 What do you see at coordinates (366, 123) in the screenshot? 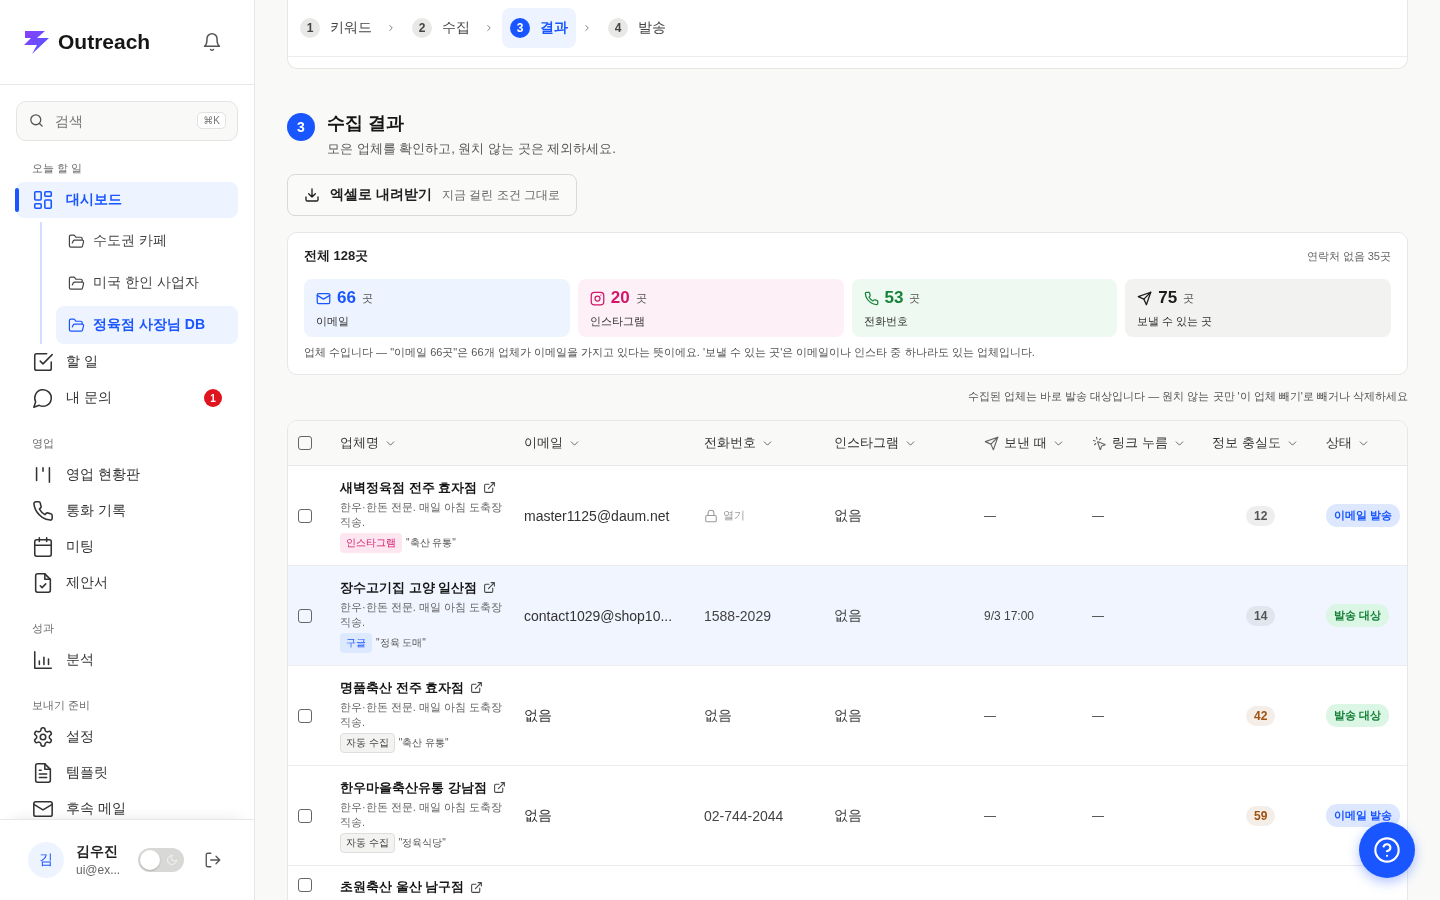
I see `section-title: 수집 결과` at bounding box center [366, 123].